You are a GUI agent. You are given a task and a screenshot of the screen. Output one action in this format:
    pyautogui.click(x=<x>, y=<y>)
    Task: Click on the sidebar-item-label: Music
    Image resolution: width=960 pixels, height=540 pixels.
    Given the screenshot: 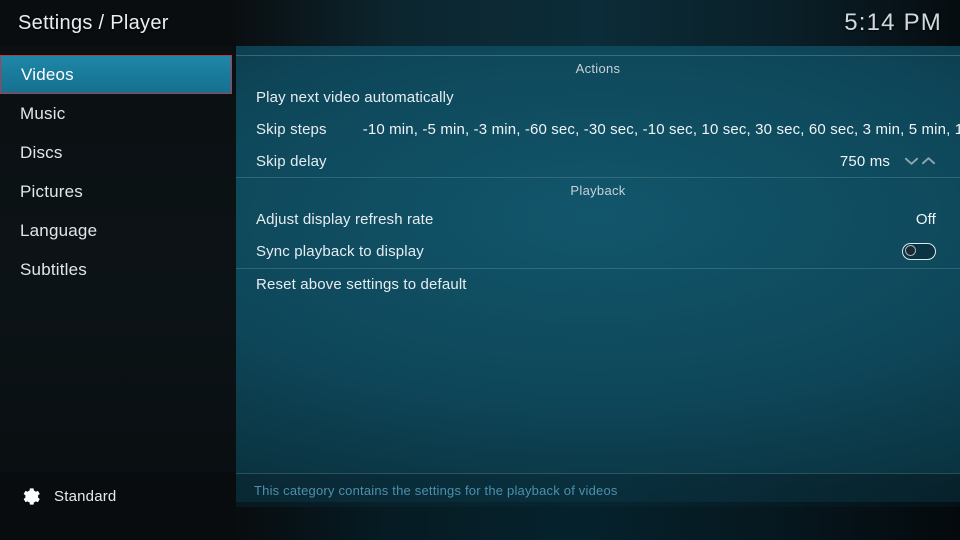 What is the action you would take?
    pyautogui.click(x=43, y=113)
    